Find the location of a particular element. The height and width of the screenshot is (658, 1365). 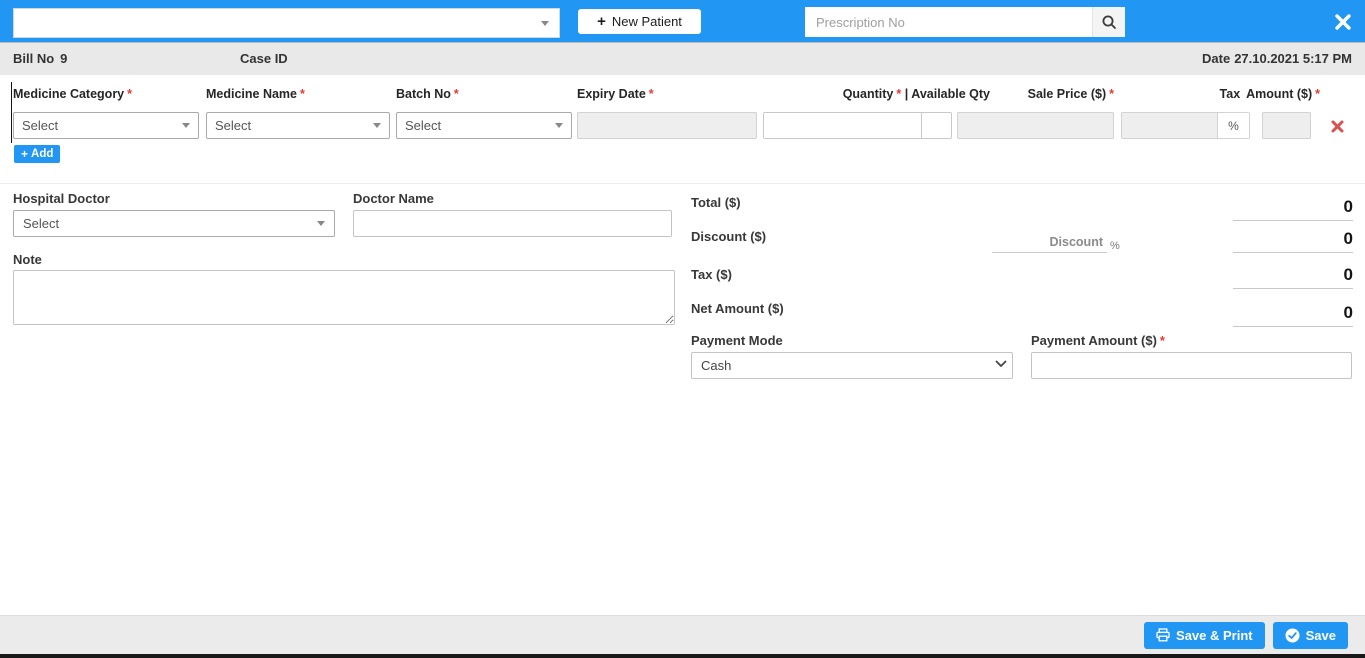

amount-field is located at coordinates (1286, 125).